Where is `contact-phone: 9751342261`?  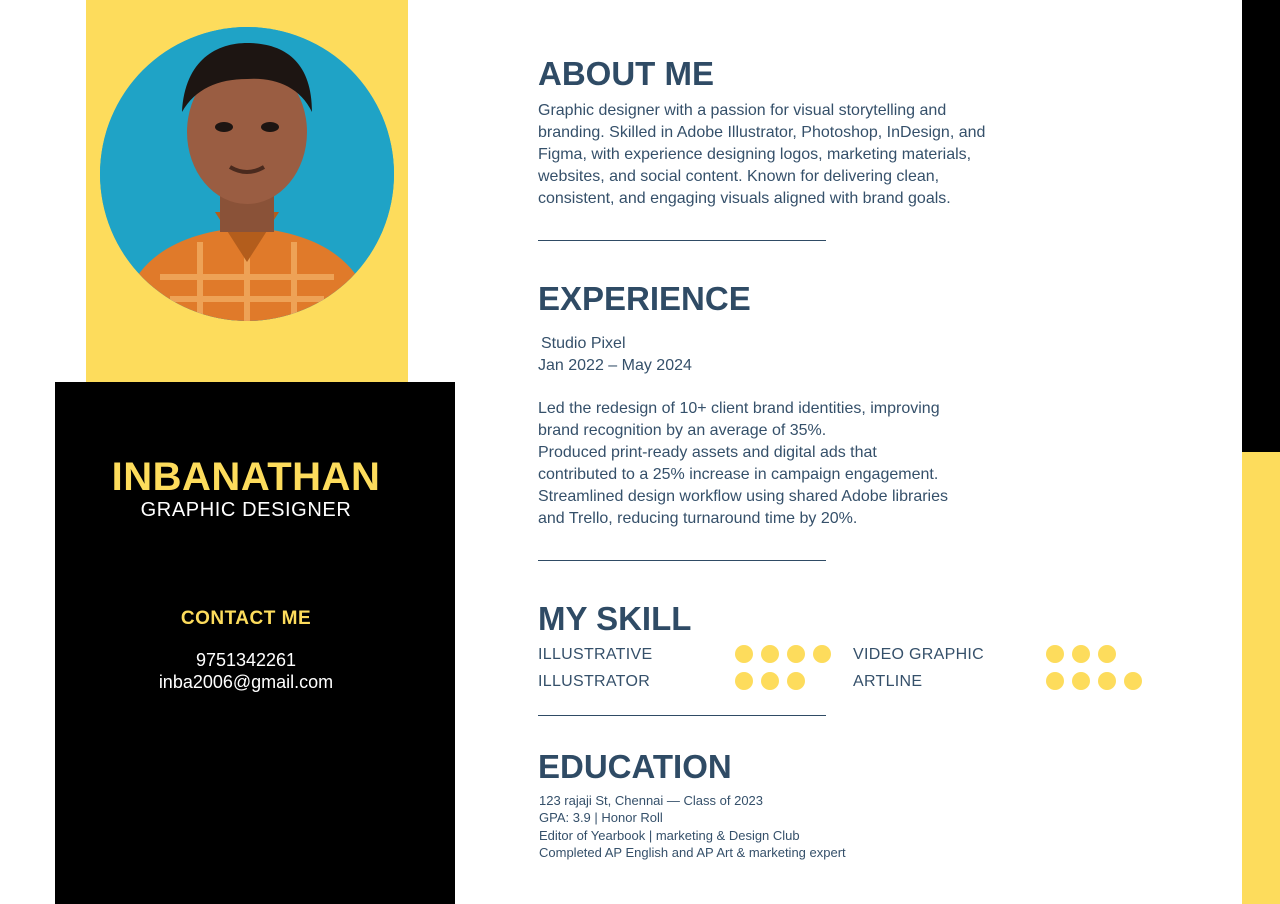 contact-phone: 9751342261 is located at coordinates (246, 660).